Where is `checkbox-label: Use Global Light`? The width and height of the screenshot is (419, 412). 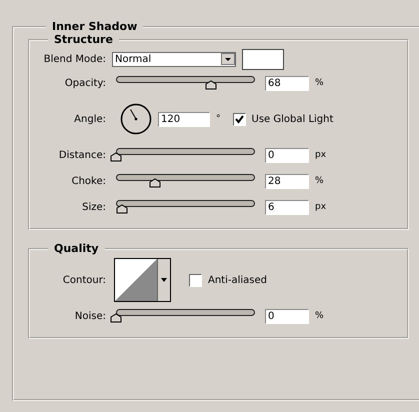
checkbox-label: Use Global Light is located at coordinates (293, 119).